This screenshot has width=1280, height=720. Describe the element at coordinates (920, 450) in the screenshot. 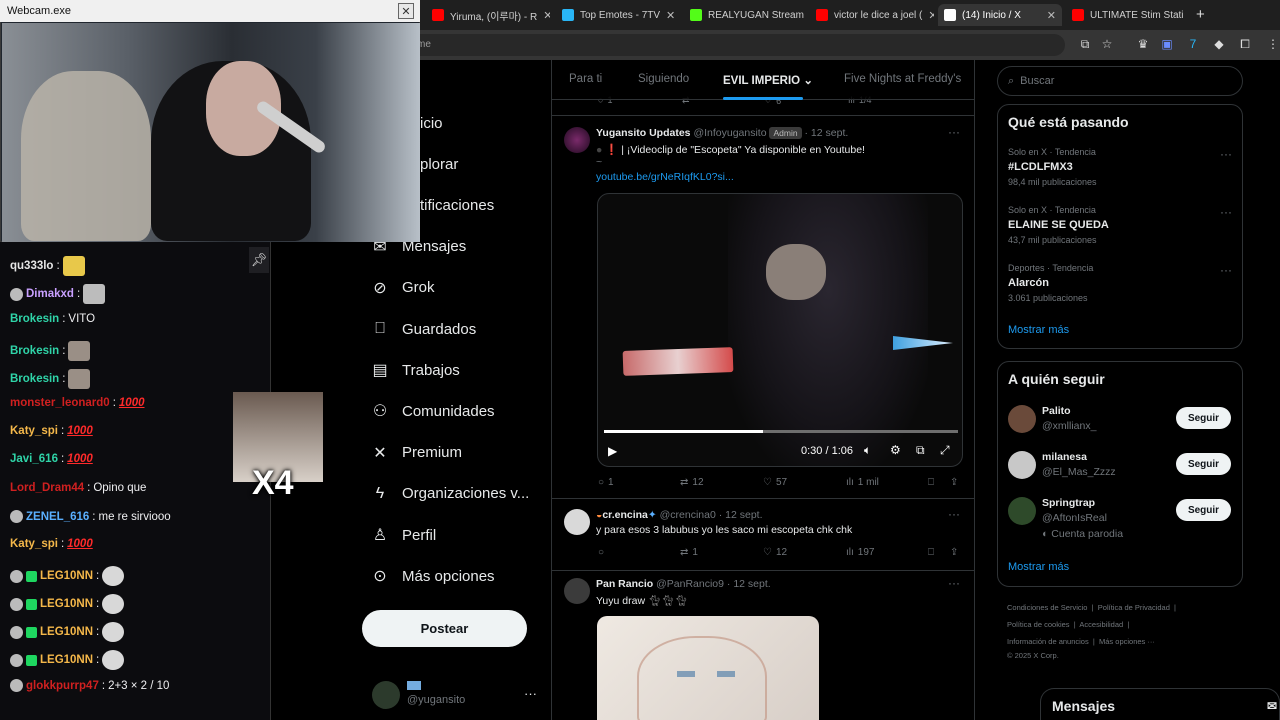

I see `pip-icon: ⧉` at that location.